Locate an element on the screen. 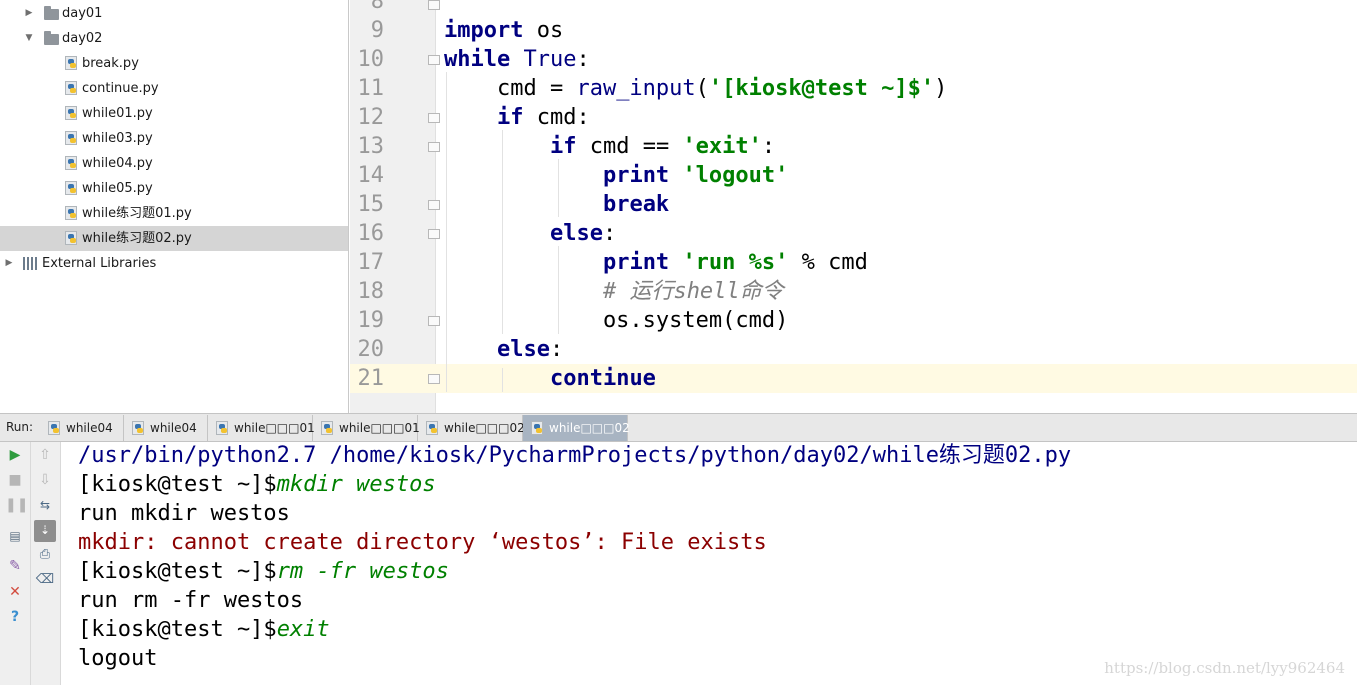 Image resolution: width=1357 pixels, height=685 pixels. run-tab-label: while□□□01 is located at coordinates (379, 428).